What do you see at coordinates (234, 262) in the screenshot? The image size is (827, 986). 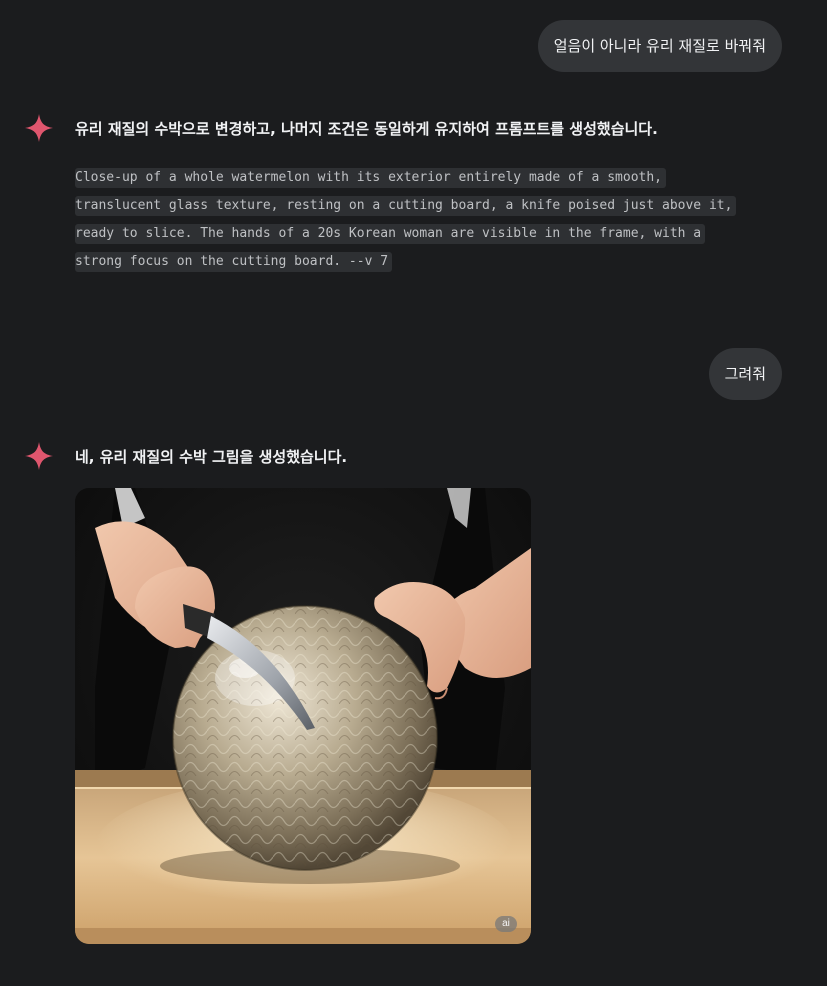 I see `code-line: strong focus on the cutting board. --v 7` at bounding box center [234, 262].